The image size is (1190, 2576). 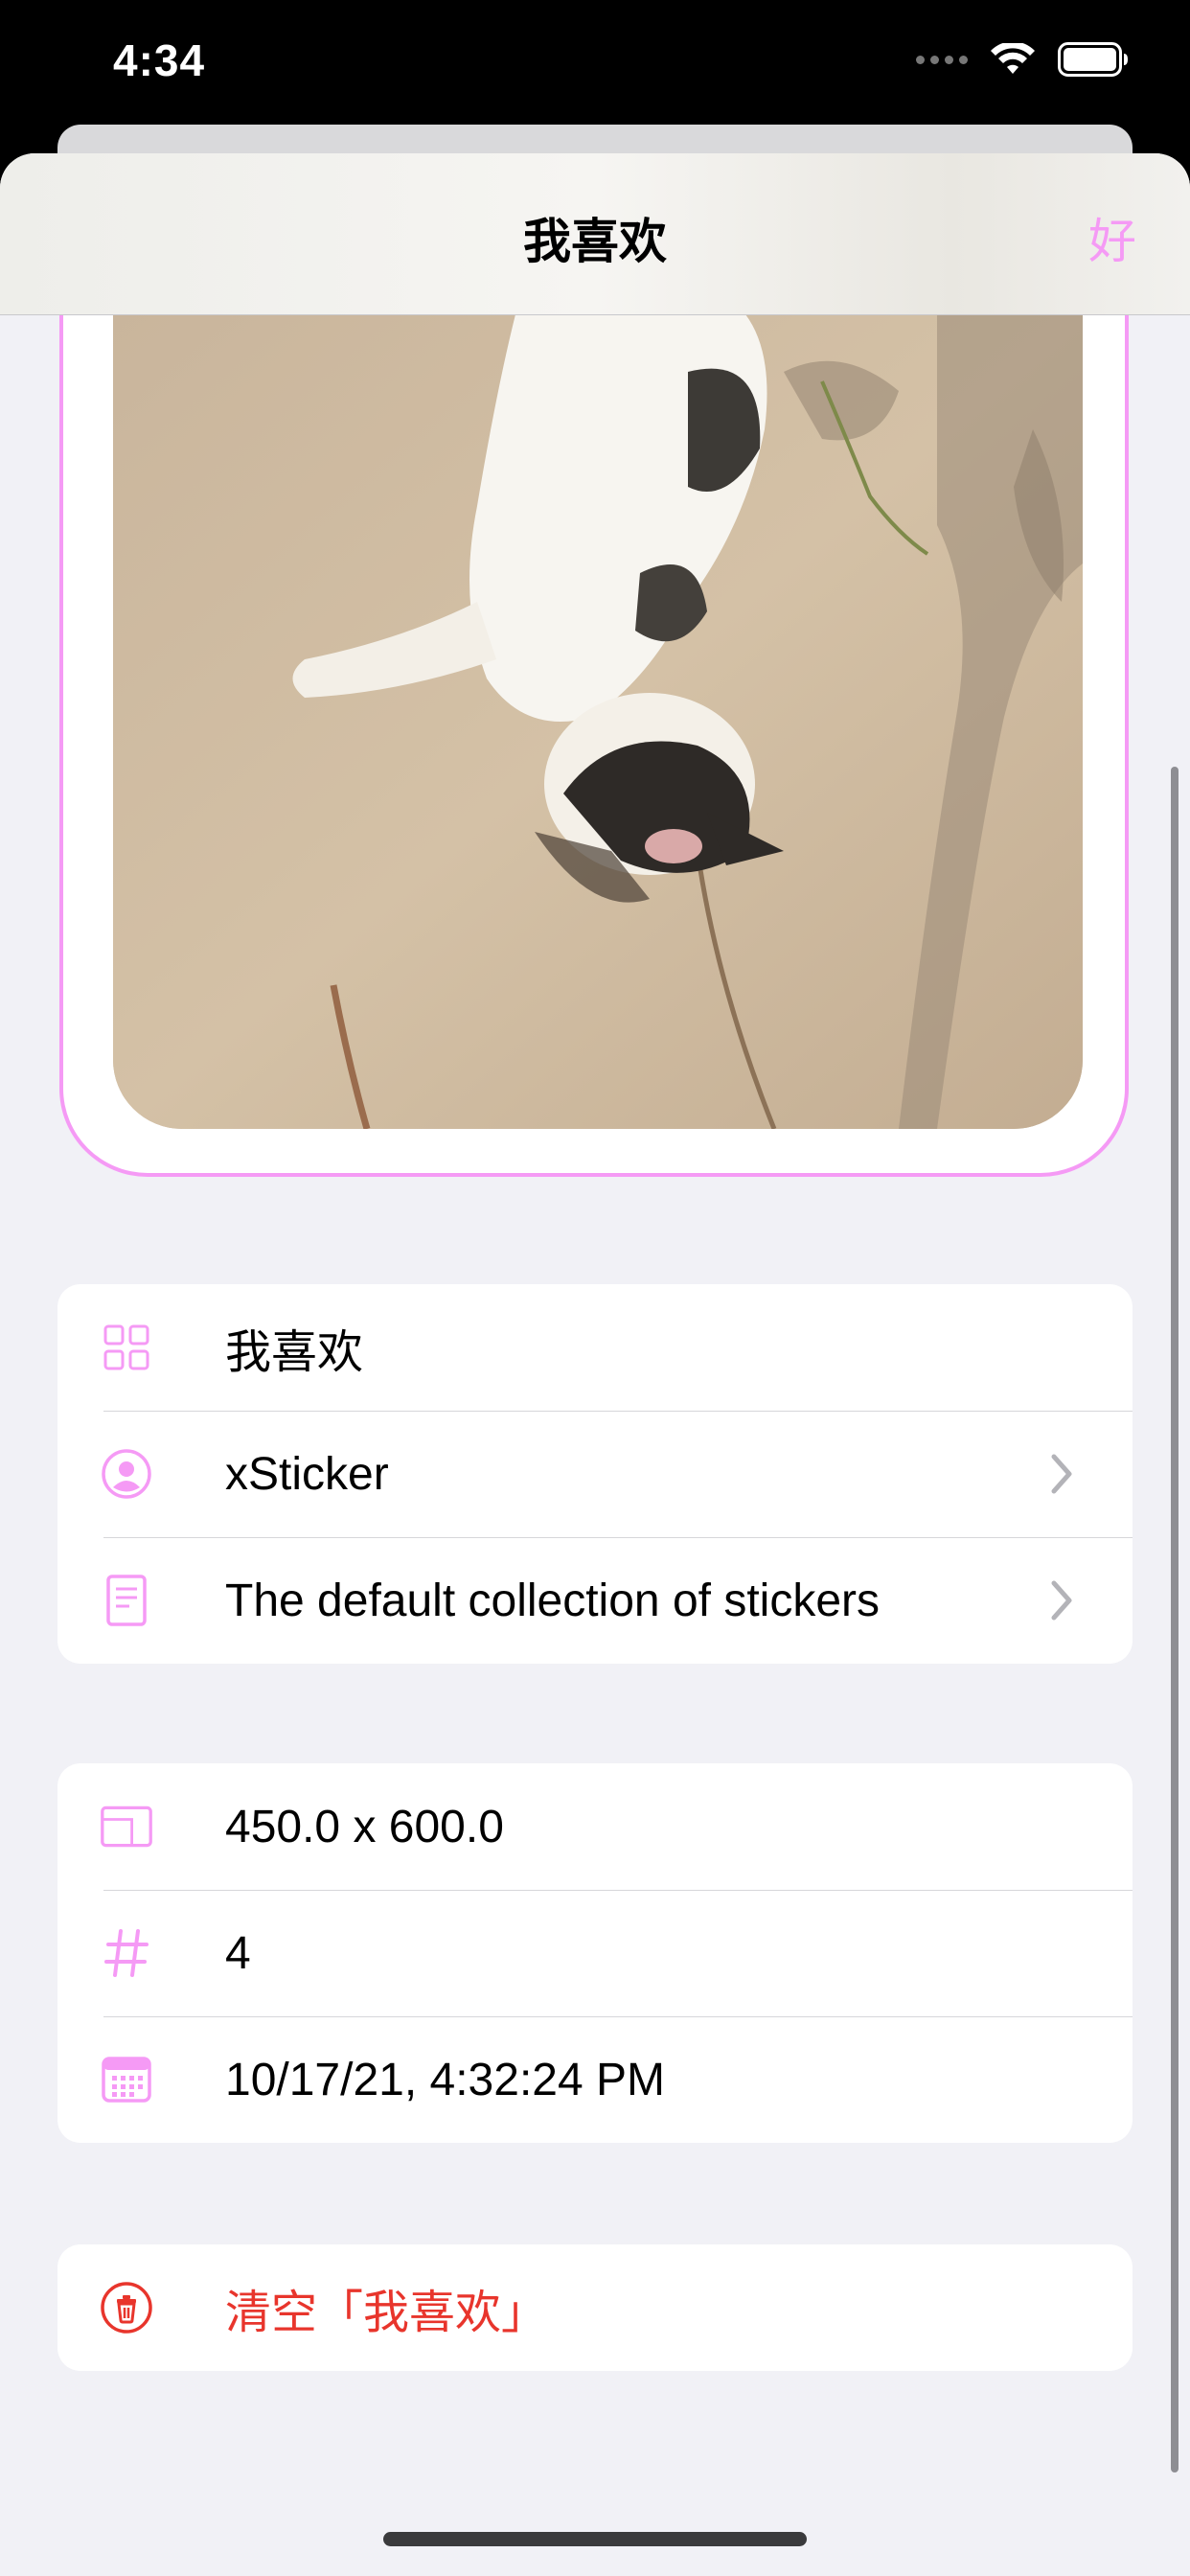 I want to click on index-row: 4, so click(x=595, y=1953).